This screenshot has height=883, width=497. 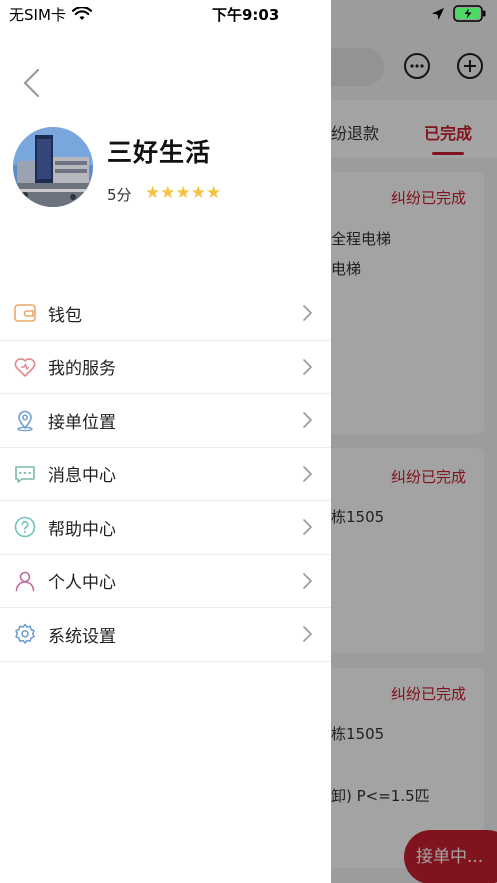 What do you see at coordinates (165, 581) in the screenshot?
I see `menu-item-personal-center: 个人中心` at bounding box center [165, 581].